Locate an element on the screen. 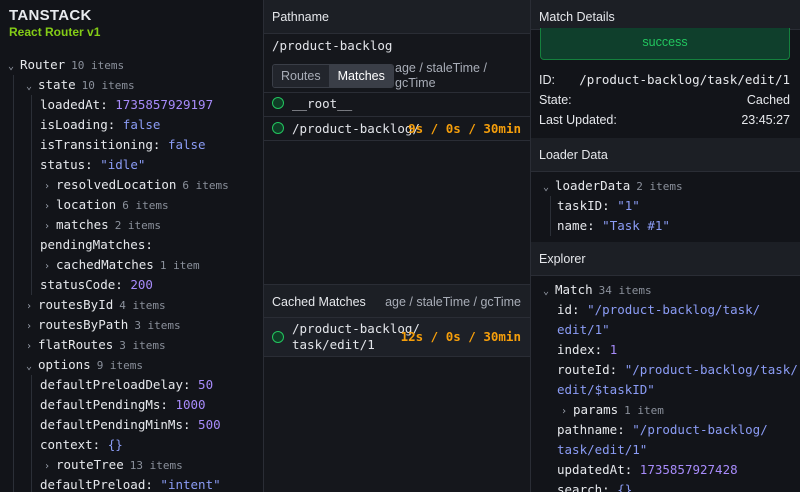 The height and width of the screenshot is (492, 800). tree-node-resolvedLocation: › resolvedLocation 6 items is located at coordinates (136, 185).